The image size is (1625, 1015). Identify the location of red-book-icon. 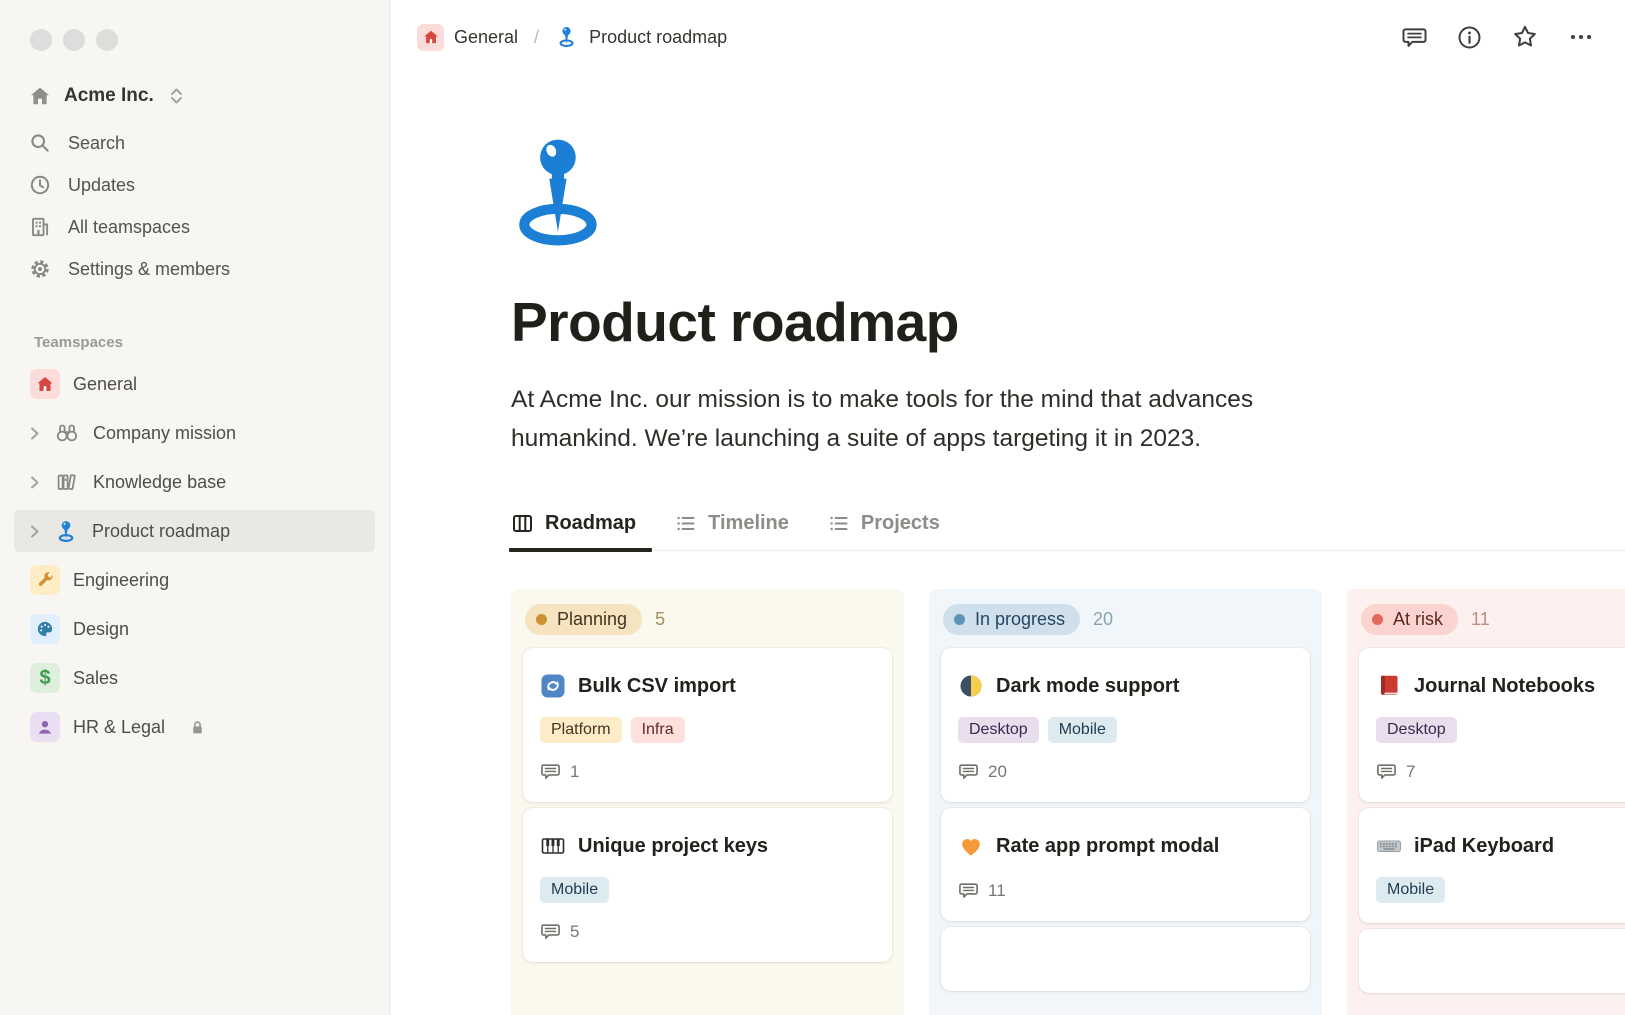
(1389, 686).